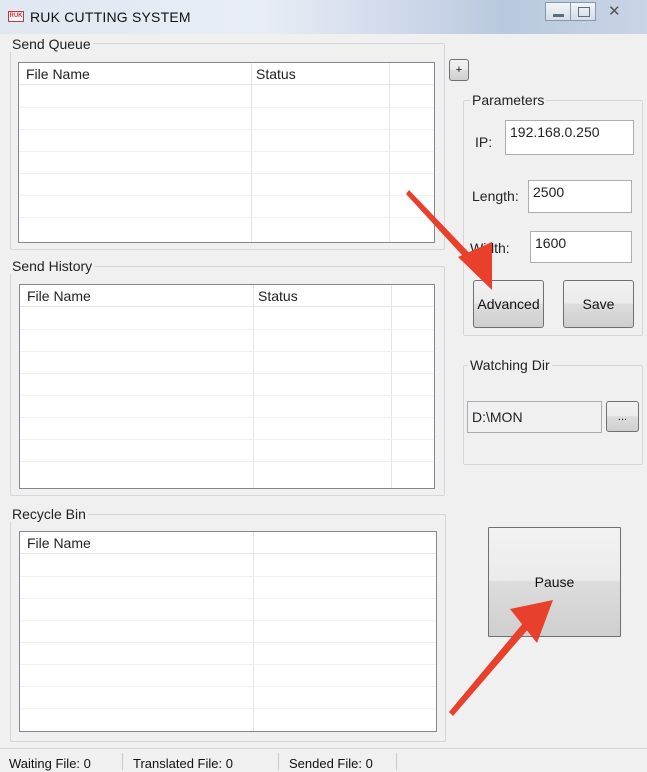  What do you see at coordinates (558, 11) in the screenshot?
I see `minimize-button` at bounding box center [558, 11].